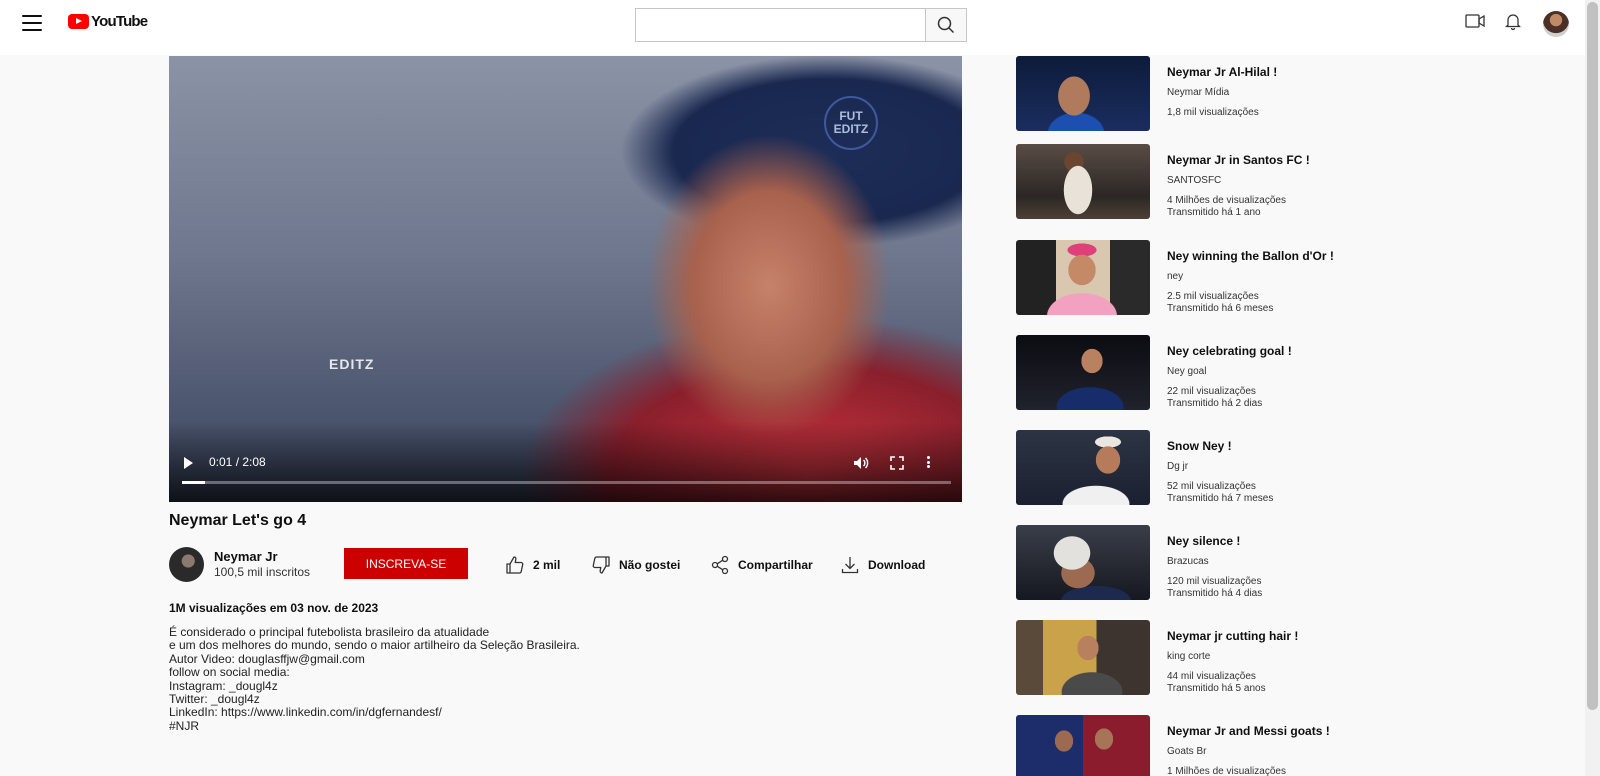 Image resolution: width=1600 pixels, height=776 pixels. Describe the element at coordinates (1248, 731) in the screenshot. I see `recommended-title: Neymar Jr and Messi goats !` at that location.